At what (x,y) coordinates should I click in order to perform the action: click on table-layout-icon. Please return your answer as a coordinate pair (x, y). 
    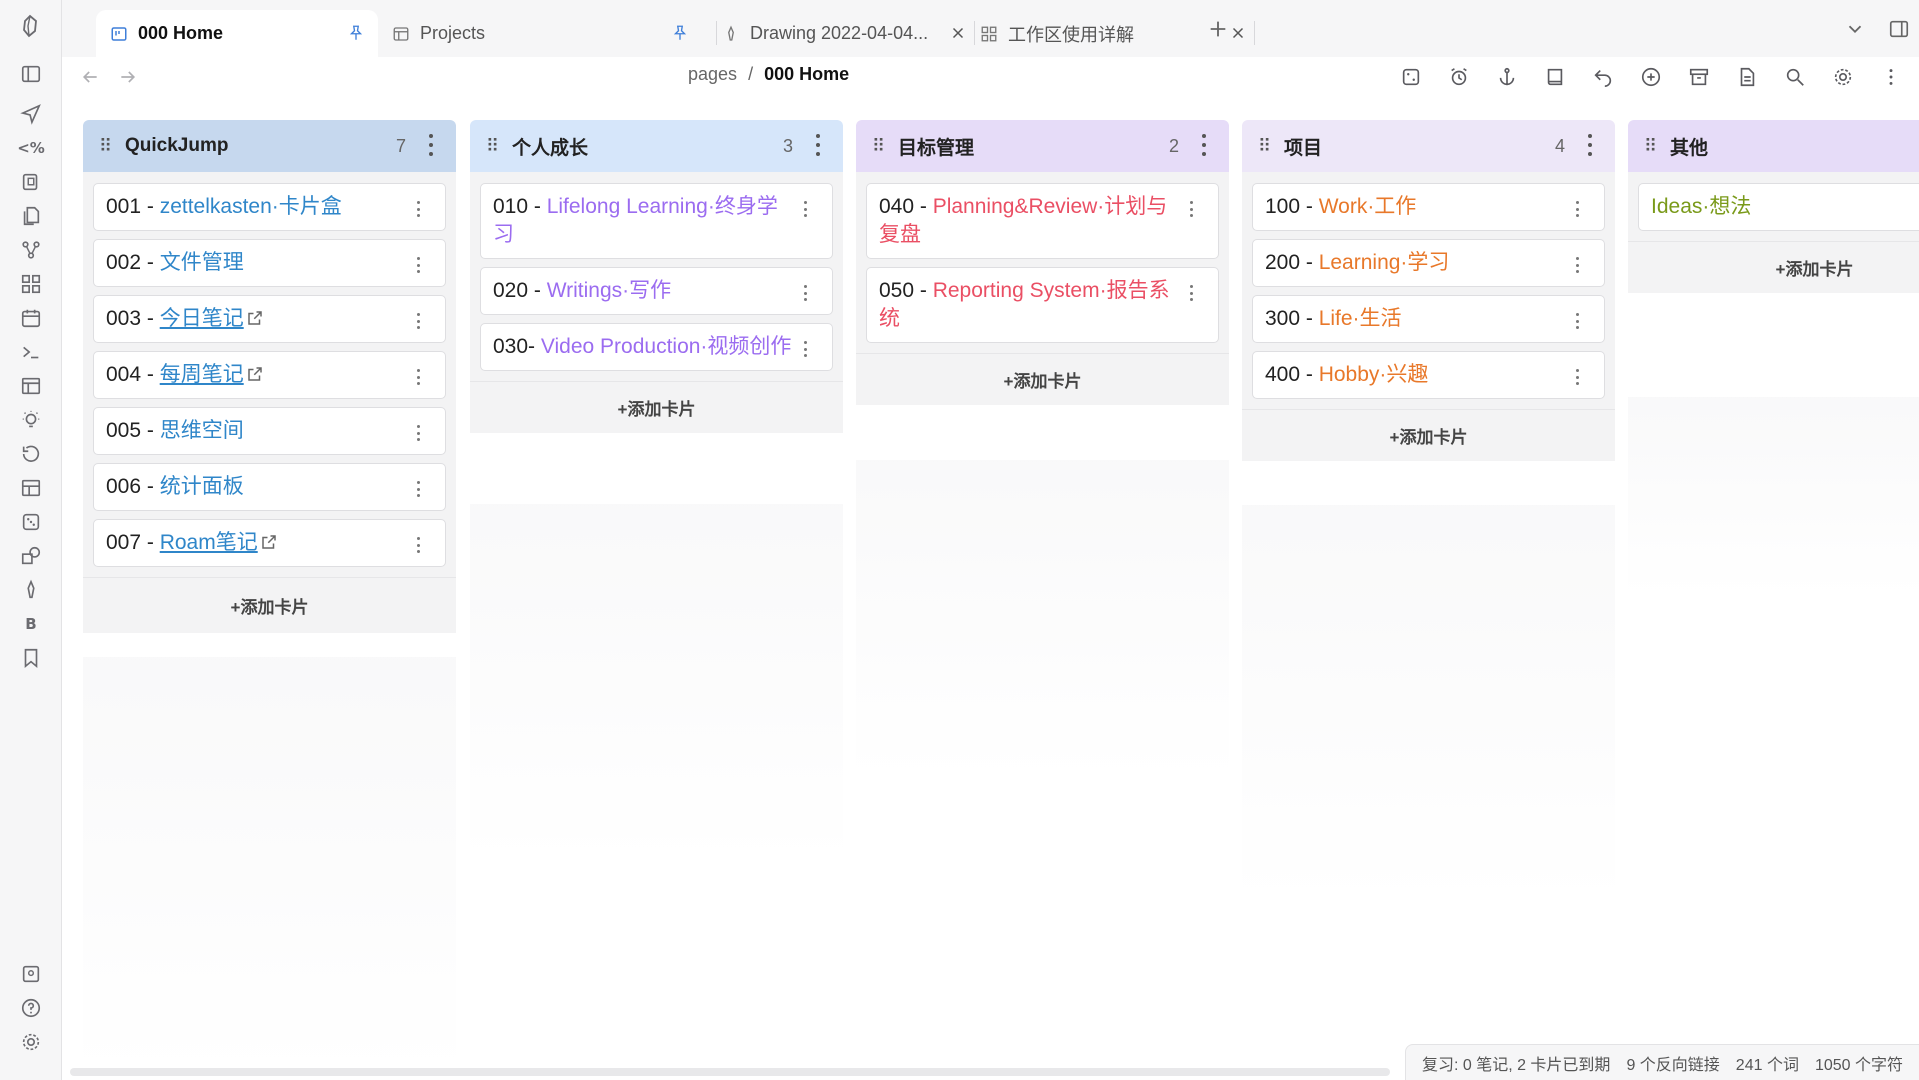
    Looking at the image, I should click on (31, 488).